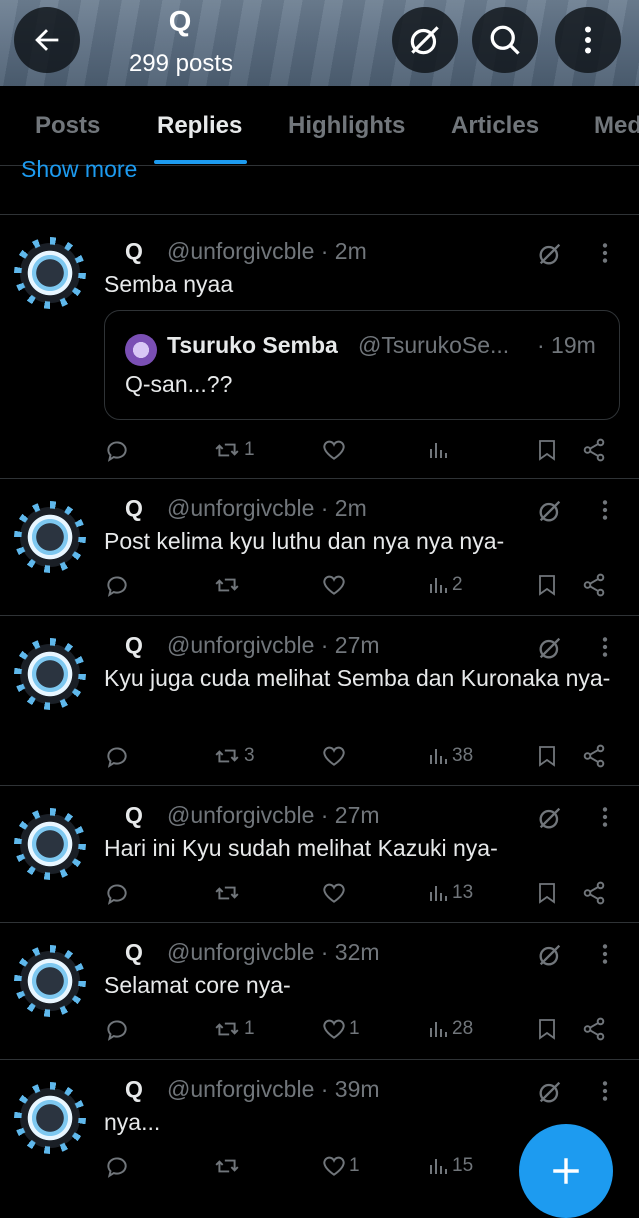 The width and height of the screenshot is (639, 1218). Describe the element at coordinates (463, 1165) in the screenshot. I see `views-count: 15` at that location.